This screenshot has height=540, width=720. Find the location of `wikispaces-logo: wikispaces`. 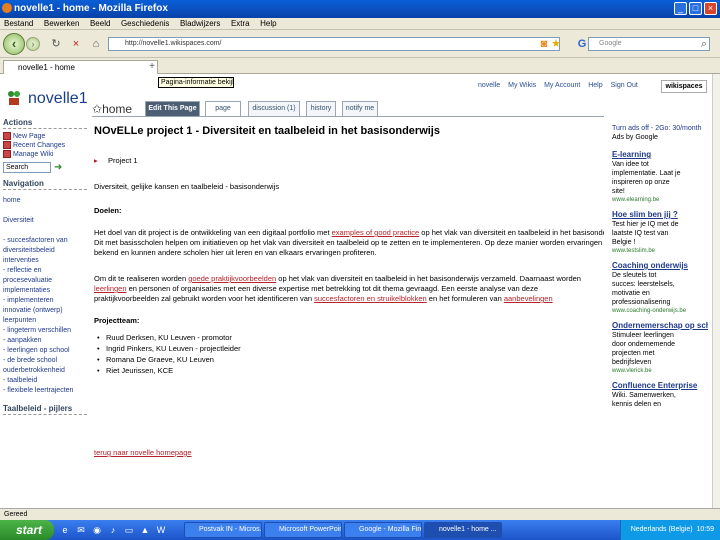

wikispaces-logo: wikispaces is located at coordinates (684, 86).